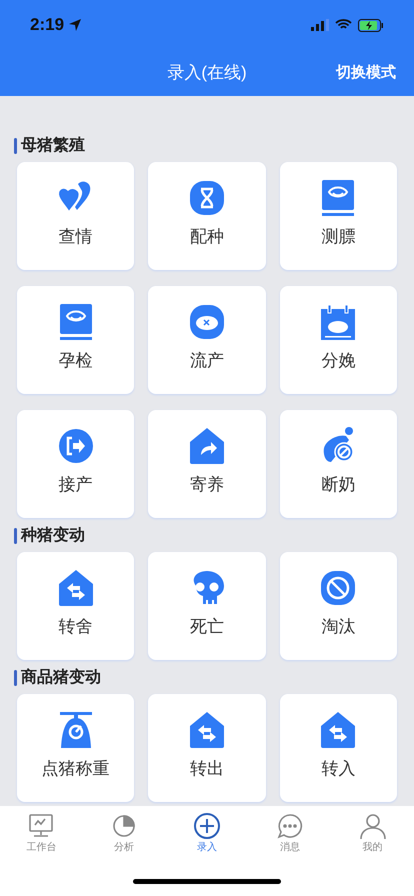  I want to click on tab-item: 分析, so click(124, 837).